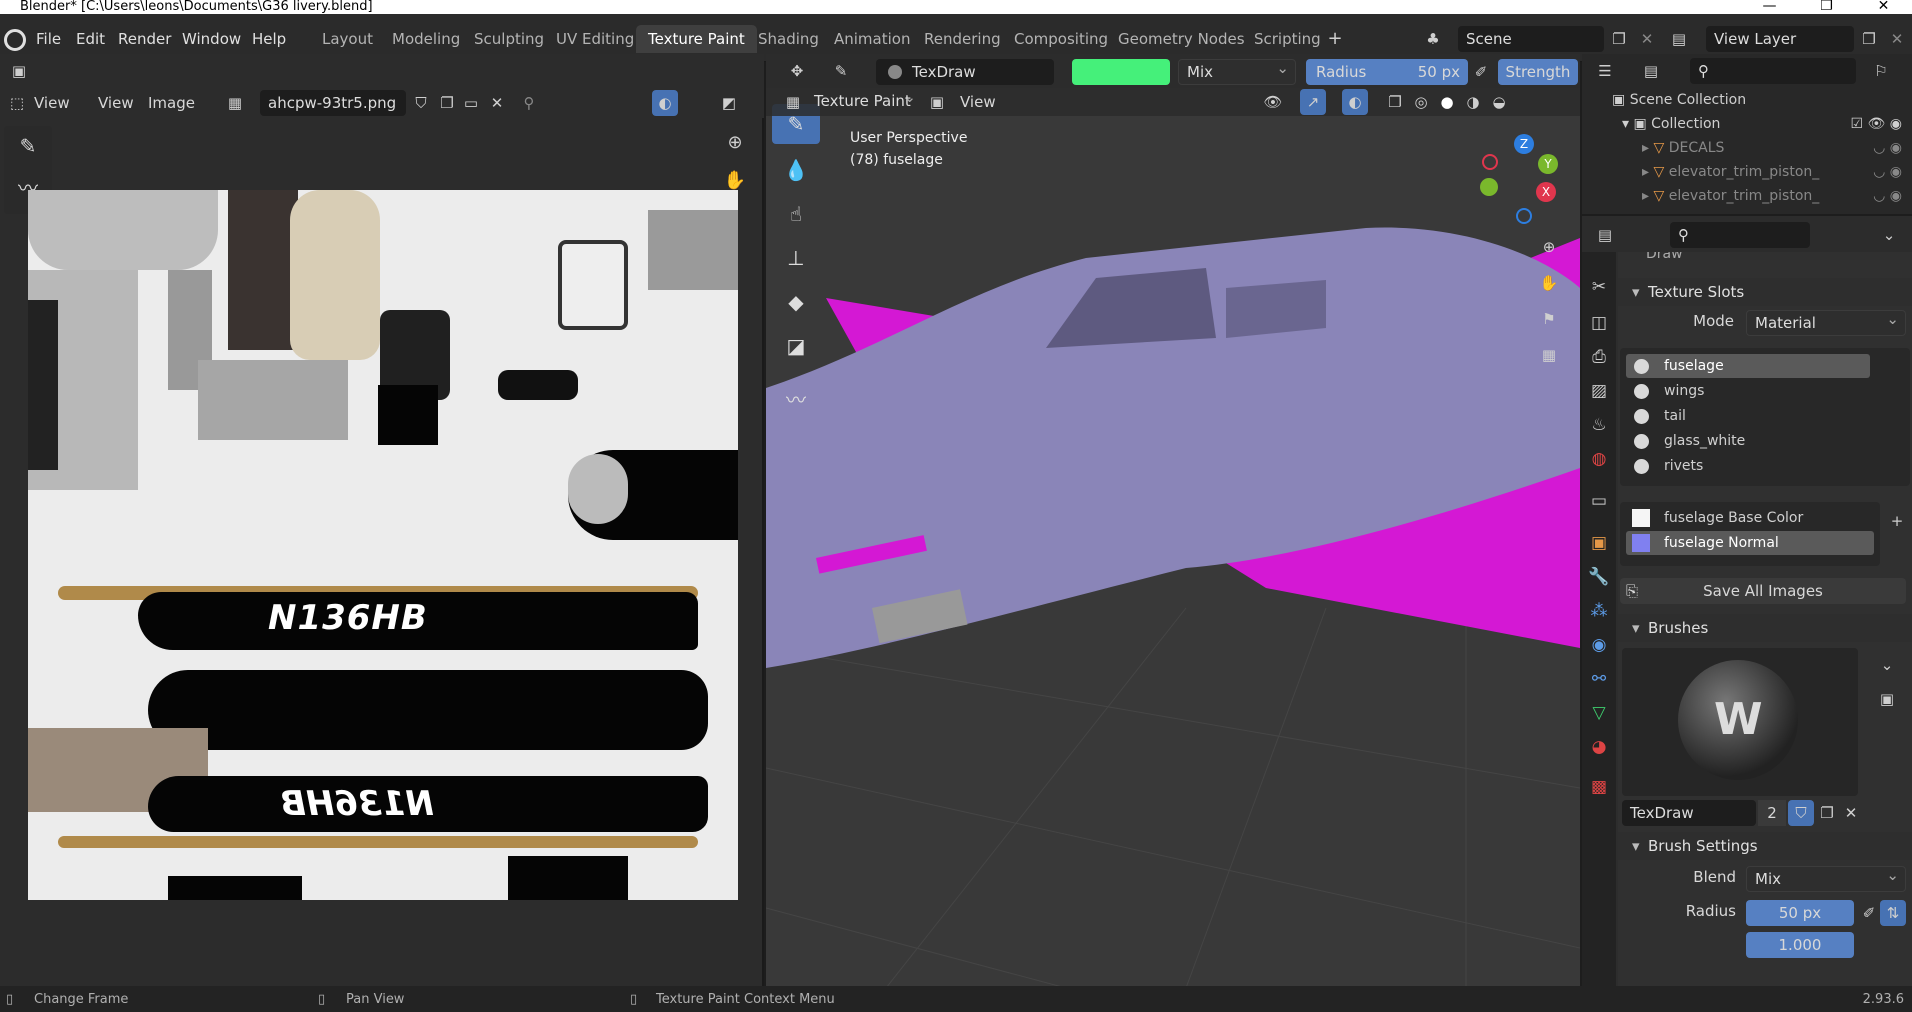  I want to click on radius-slider: Radius 50 px, so click(1387, 72).